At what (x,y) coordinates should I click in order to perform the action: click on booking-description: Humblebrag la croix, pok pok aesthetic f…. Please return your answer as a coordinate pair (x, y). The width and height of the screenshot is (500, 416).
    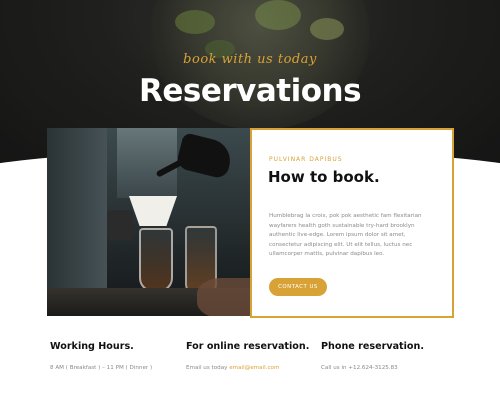
    Looking at the image, I should click on (345, 235).